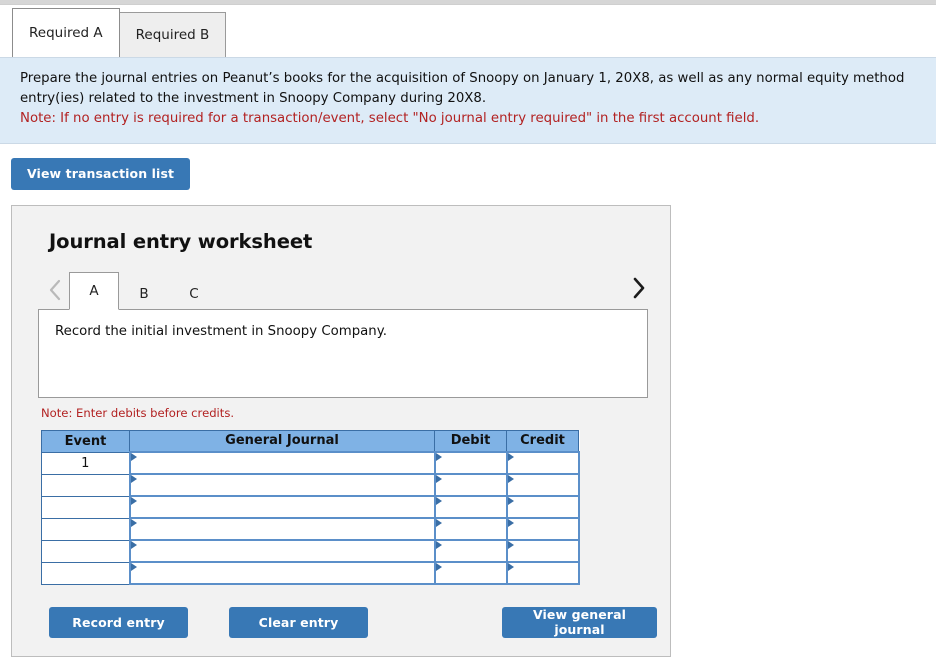  What do you see at coordinates (85, 463) in the screenshot?
I see `cell-event: 1` at bounding box center [85, 463].